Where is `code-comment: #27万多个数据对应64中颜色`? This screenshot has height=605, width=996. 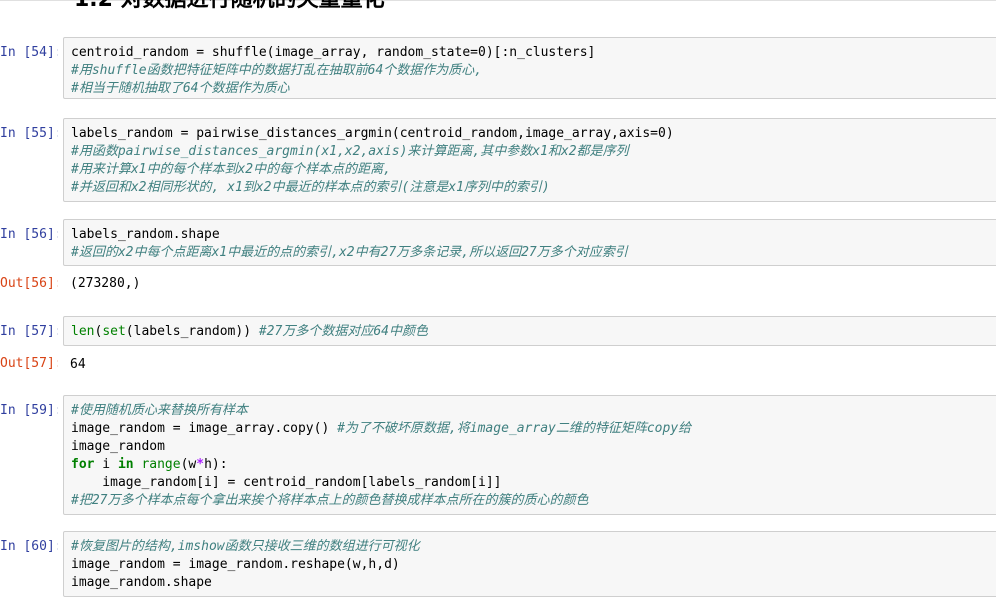 code-comment: #27万多个数据对应64中颜色 is located at coordinates (343, 331).